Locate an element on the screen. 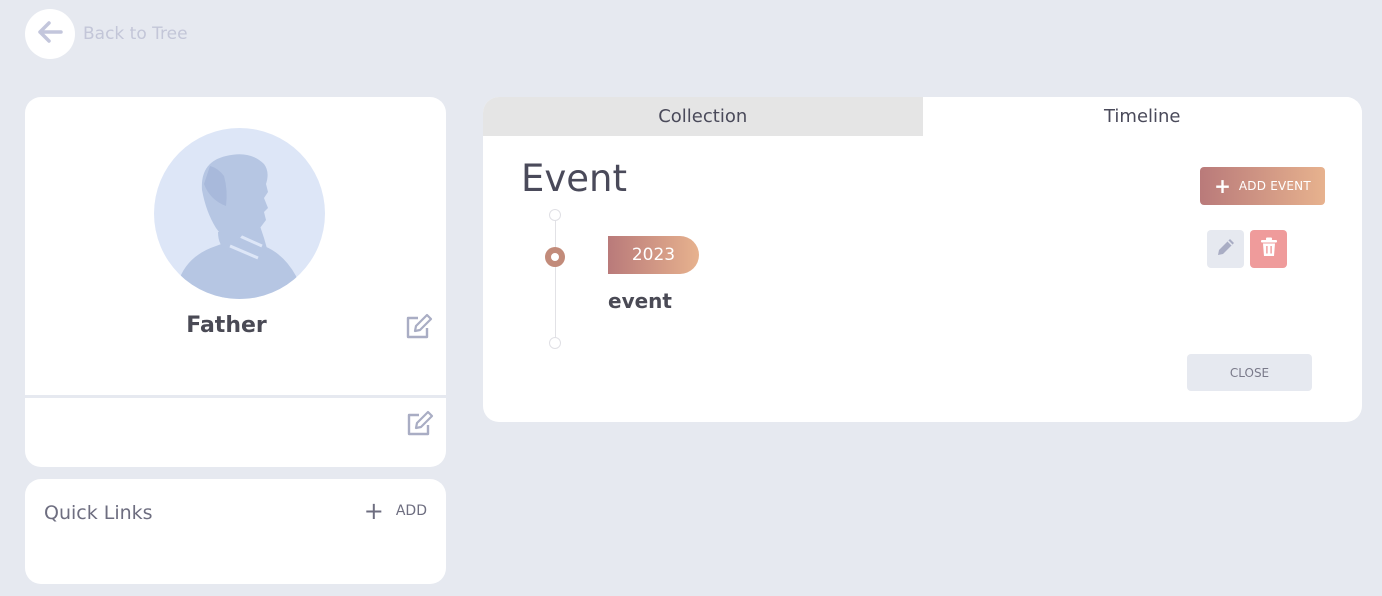 The image size is (1382, 596). quick-links-card: Quick Links + ADD is located at coordinates (235, 531).